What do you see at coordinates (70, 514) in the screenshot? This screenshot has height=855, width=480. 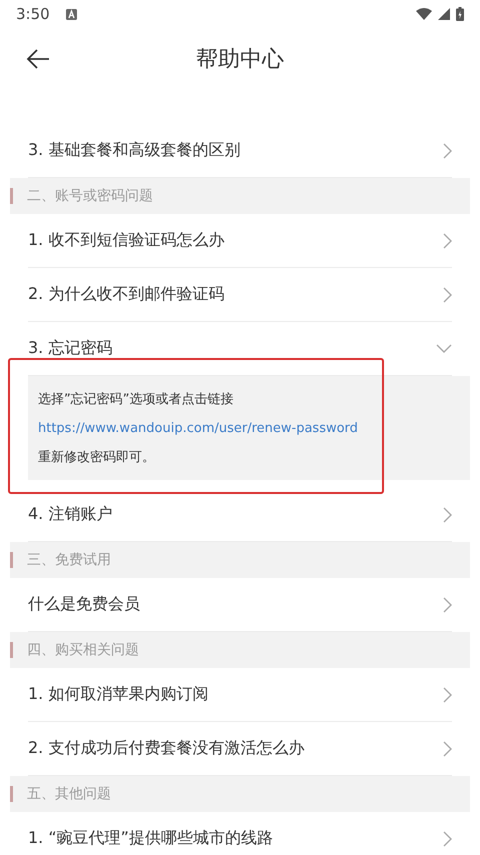 I see `faq-question: 4. 注销账户` at bounding box center [70, 514].